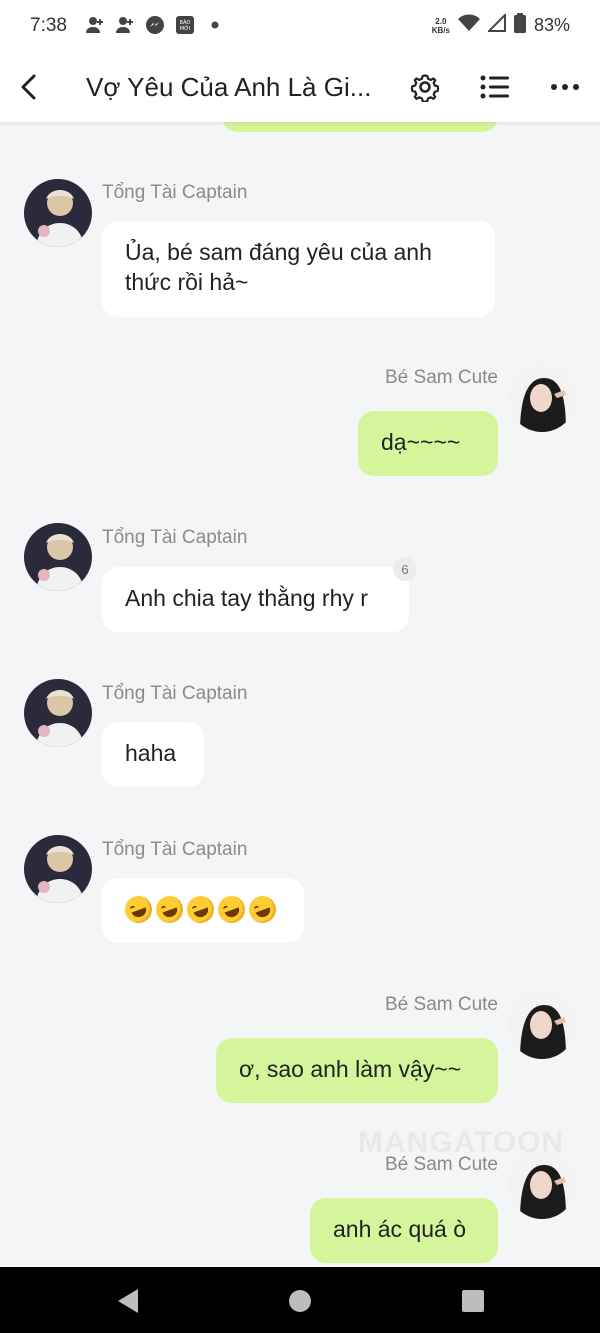 This screenshot has width=600, height=1333. I want to click on status-notification-icons: BÁO MỚI, so click(155, 25).